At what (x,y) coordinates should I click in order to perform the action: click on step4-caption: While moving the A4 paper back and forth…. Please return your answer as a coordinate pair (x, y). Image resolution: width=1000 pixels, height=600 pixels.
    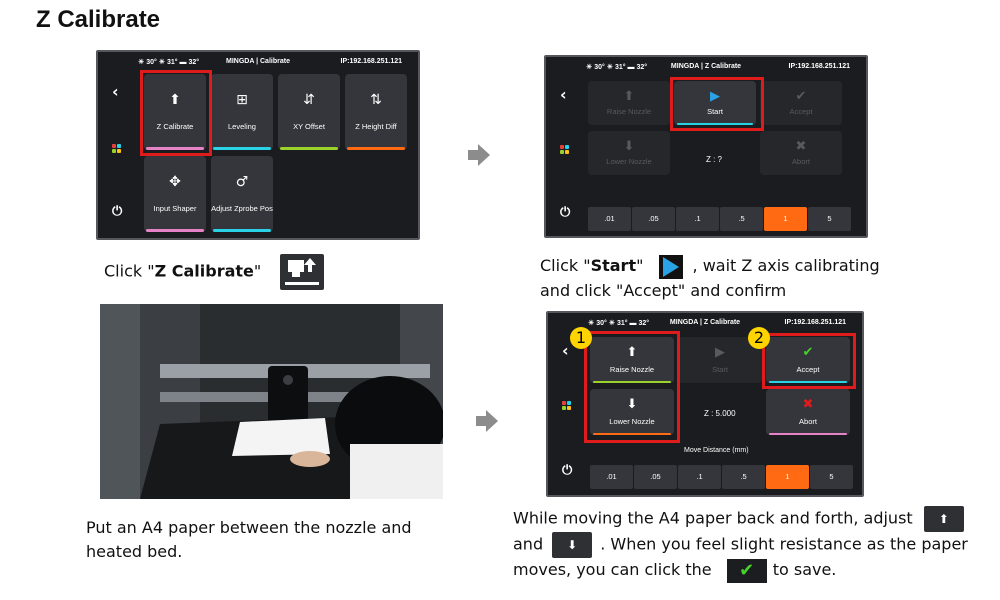
    Looking at the image, I should click on (753, 544).